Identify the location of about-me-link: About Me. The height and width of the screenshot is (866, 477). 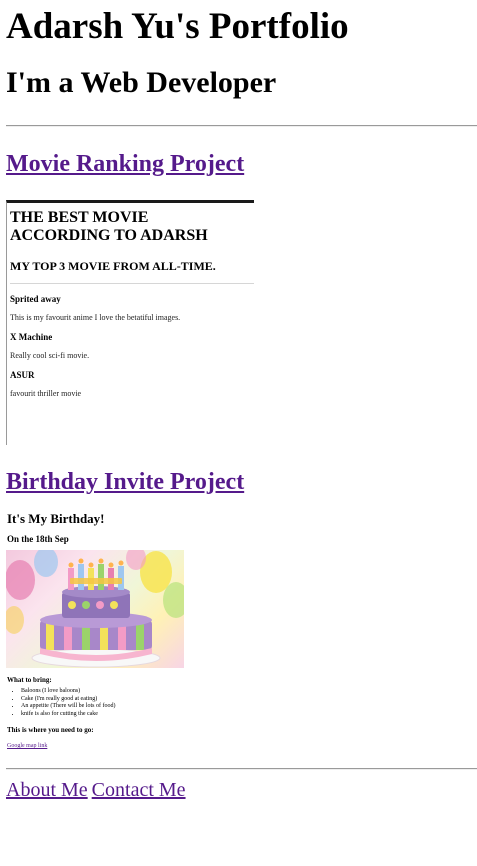
(47, 790).